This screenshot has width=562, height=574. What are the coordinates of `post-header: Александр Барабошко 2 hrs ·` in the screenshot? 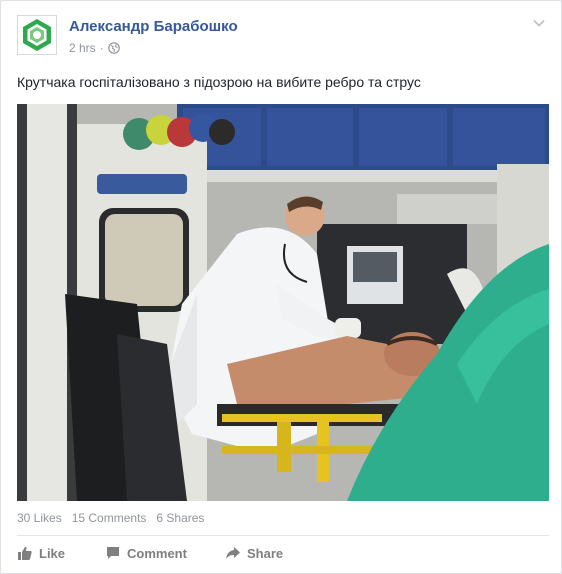 It's located at (283, 37).